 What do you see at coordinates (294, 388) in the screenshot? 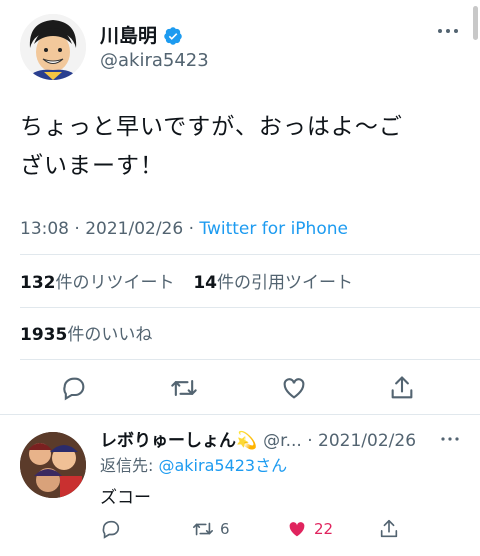
I see `like-icon` at bounding box center [294, 388].